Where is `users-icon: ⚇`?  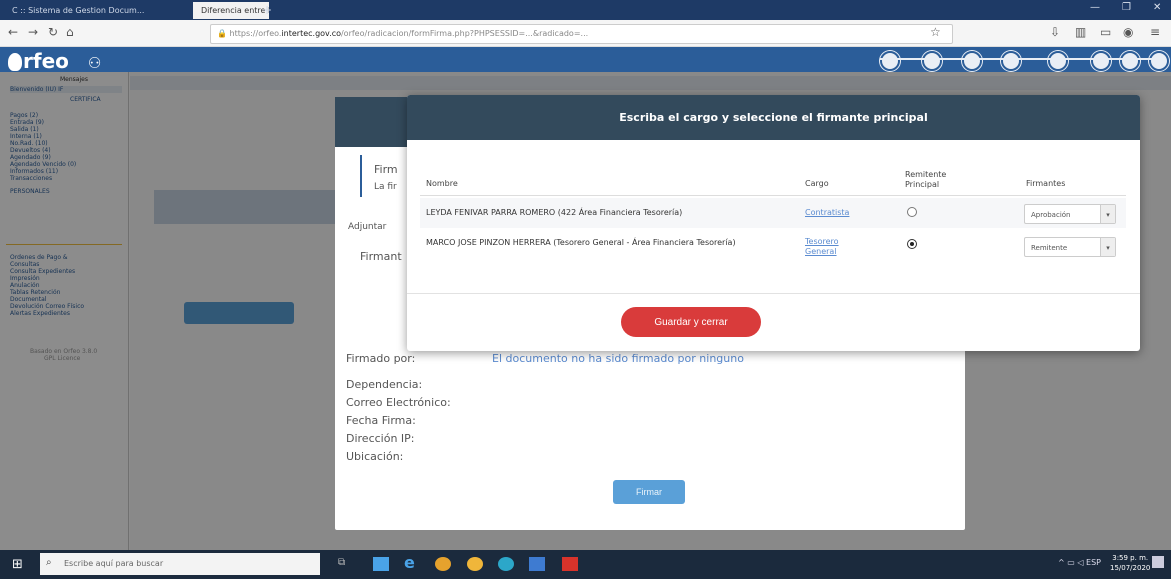
users-icon: ⚇ is located at coordinates (94, 63).